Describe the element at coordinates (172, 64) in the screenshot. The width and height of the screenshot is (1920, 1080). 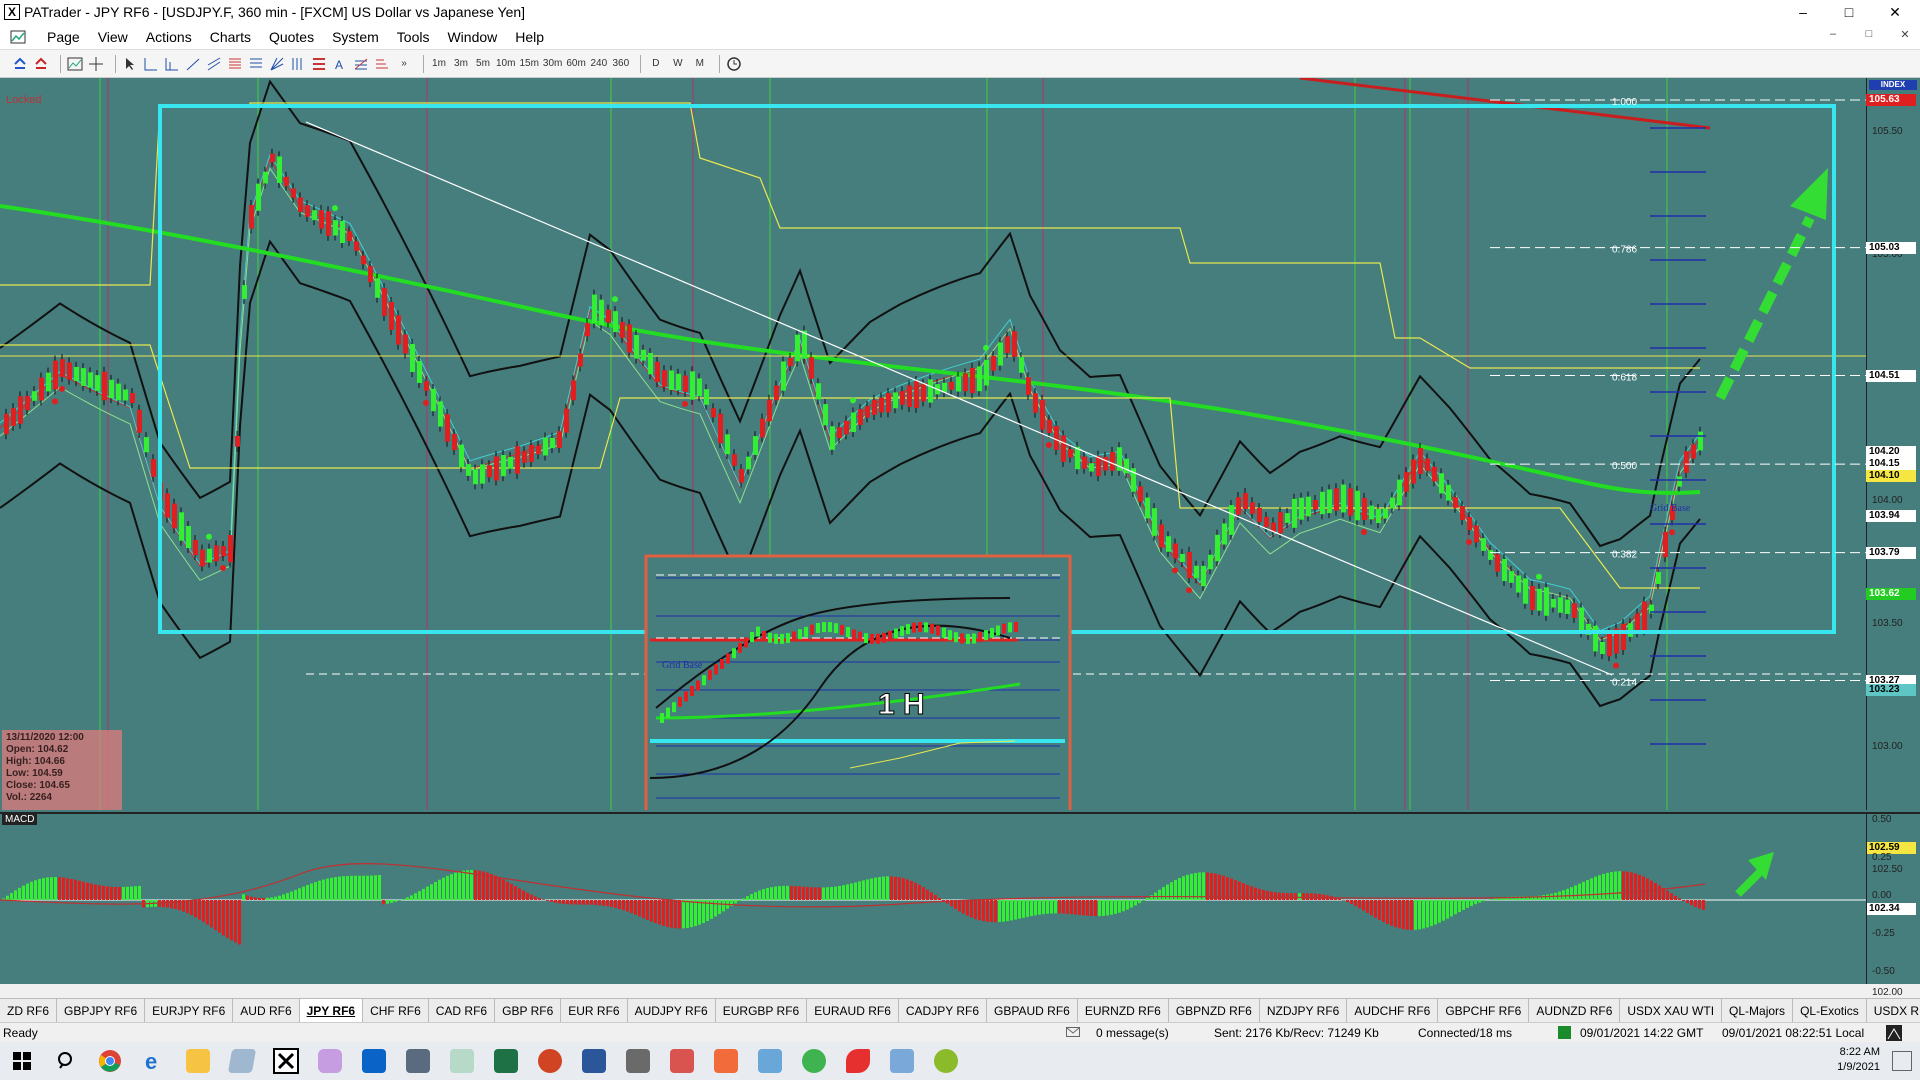
I see `level-line-icon` at that location.